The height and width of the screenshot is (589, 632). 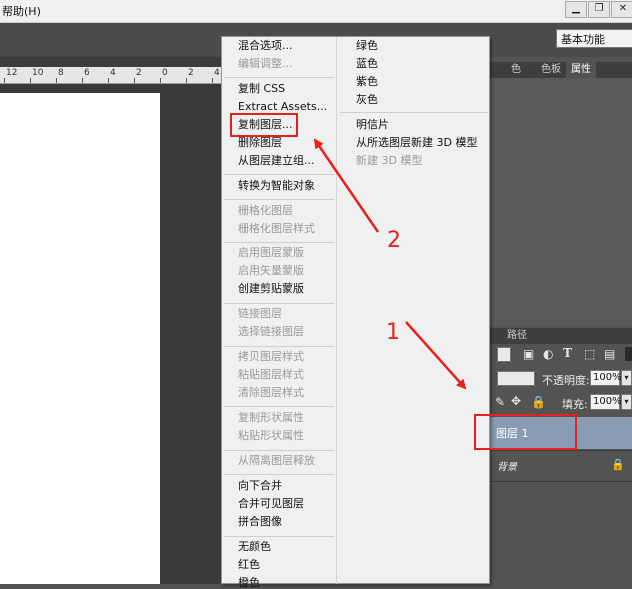 I want to click on filter-toggle, so click(x=628, y=354).